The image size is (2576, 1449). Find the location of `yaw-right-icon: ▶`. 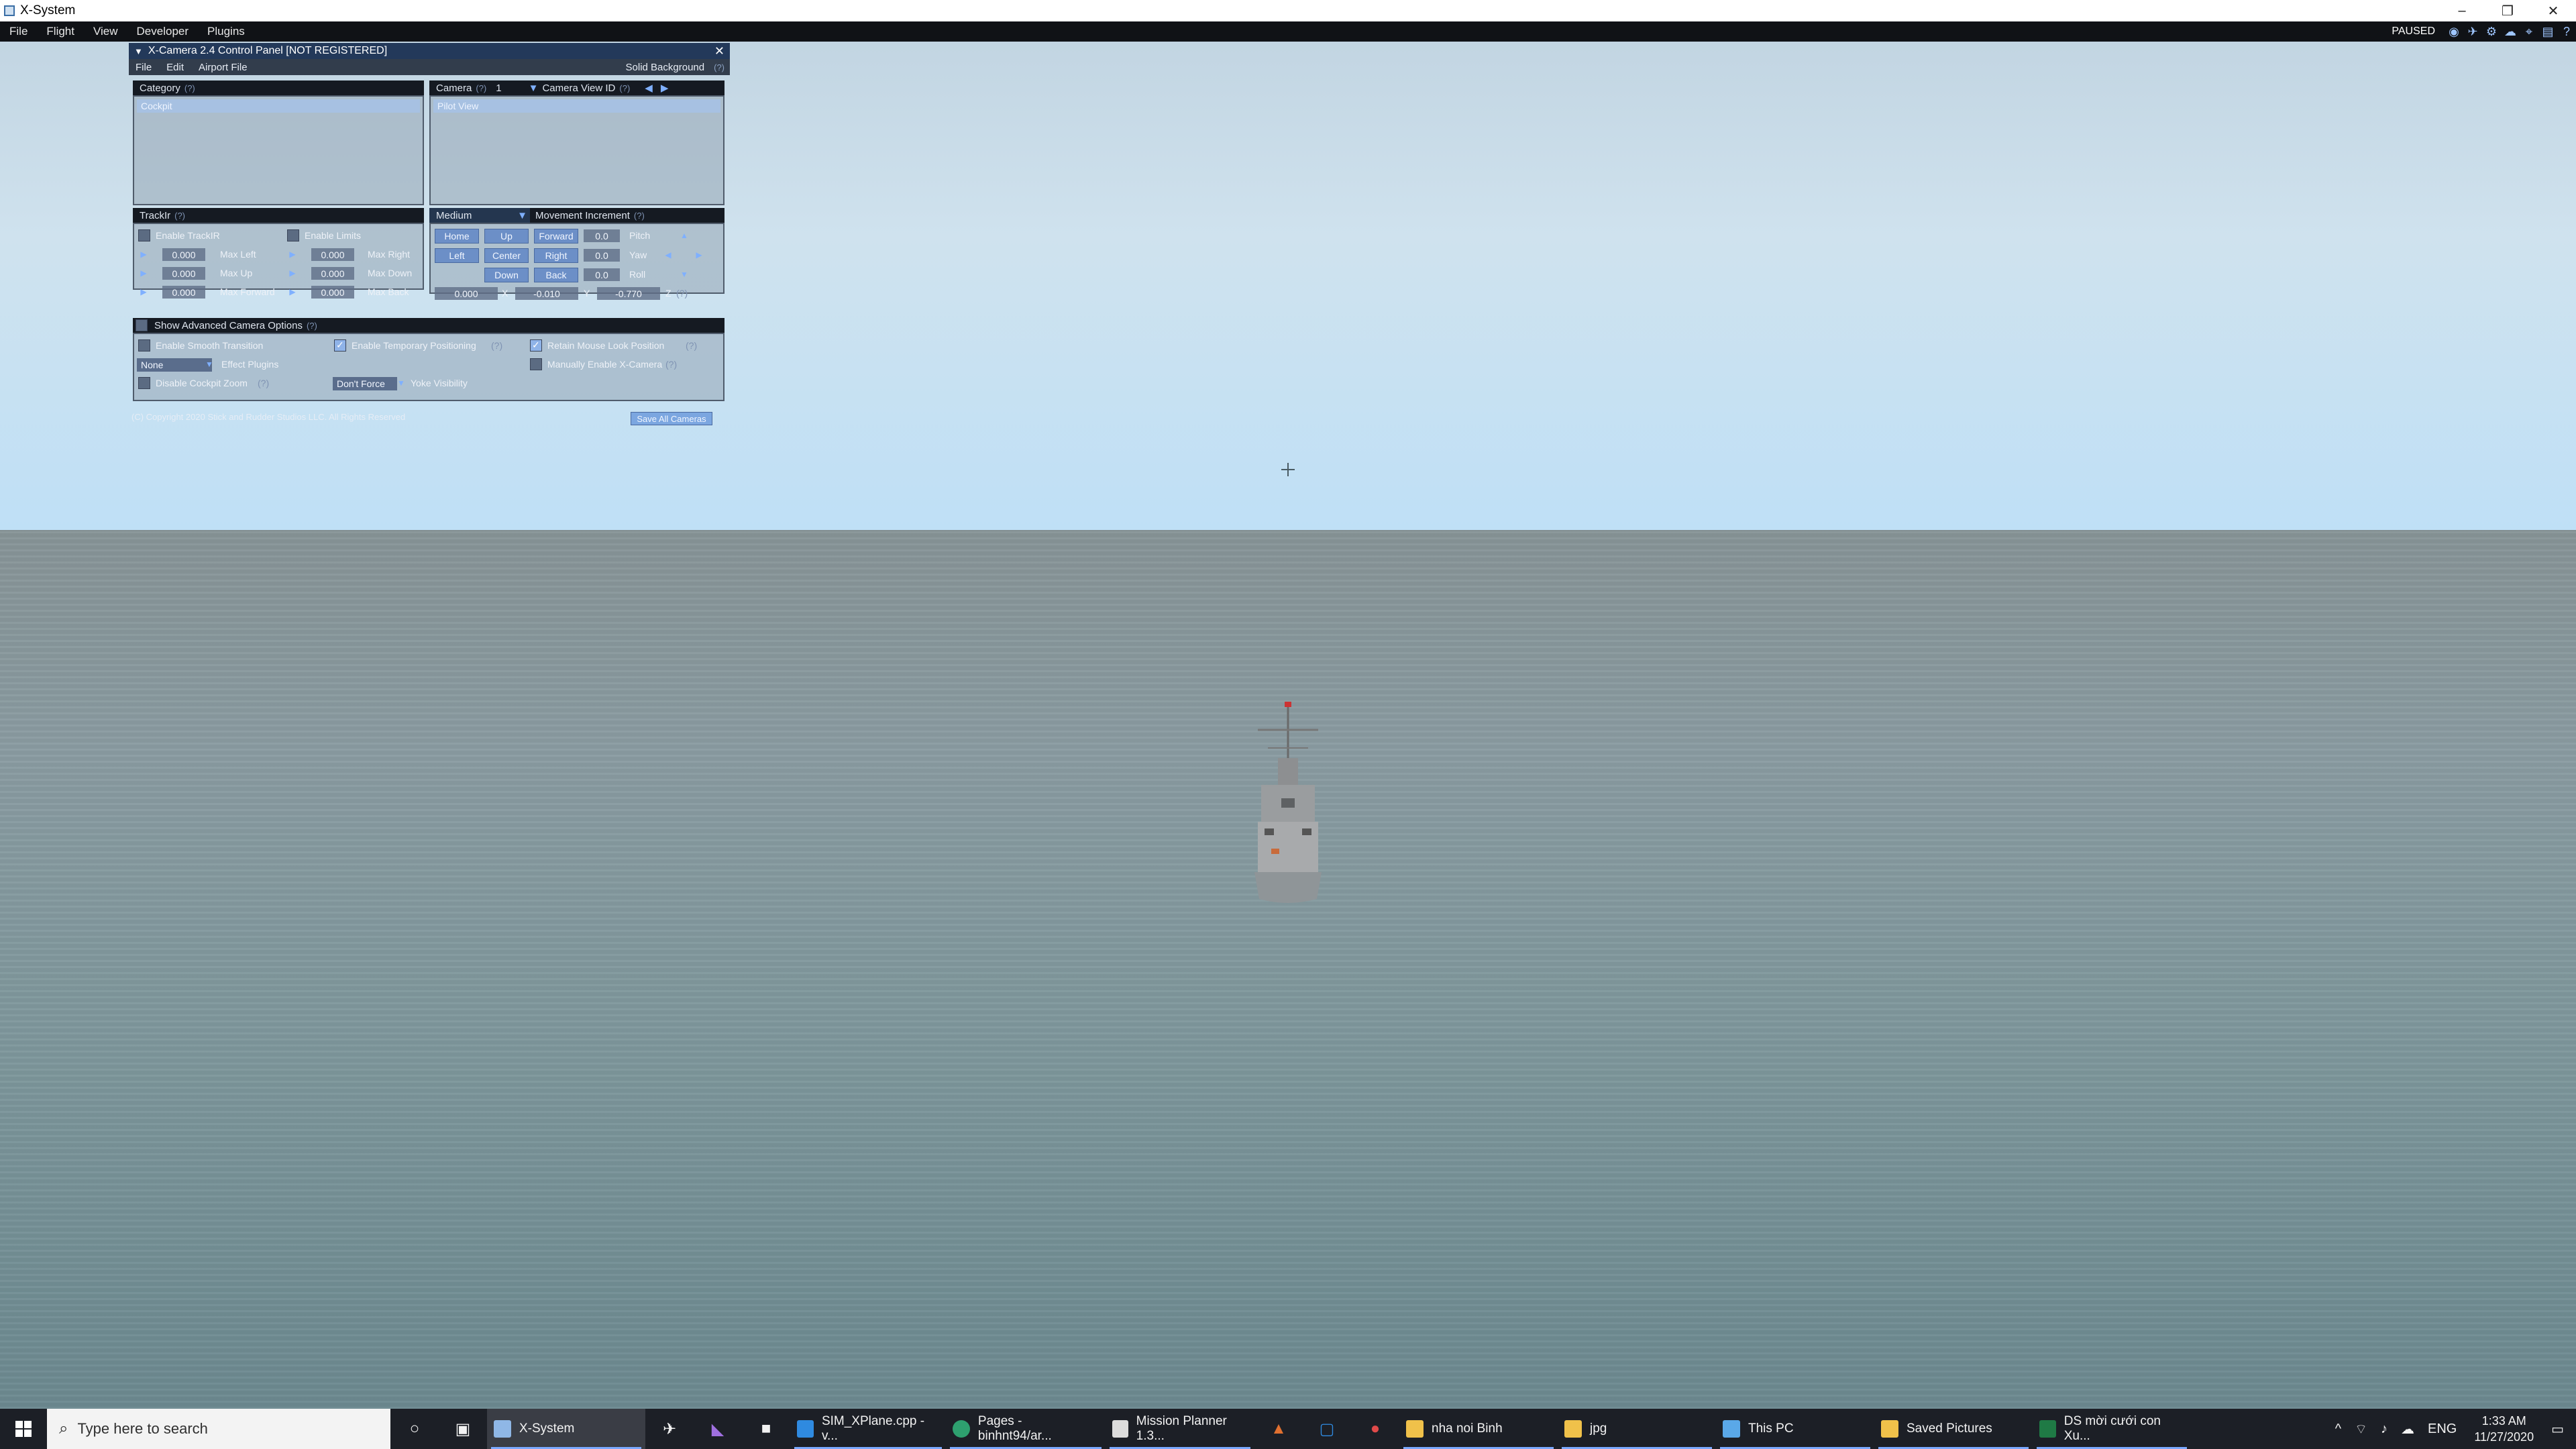

yaw-right-icon: ▶ is located at coordinates (699, 255).